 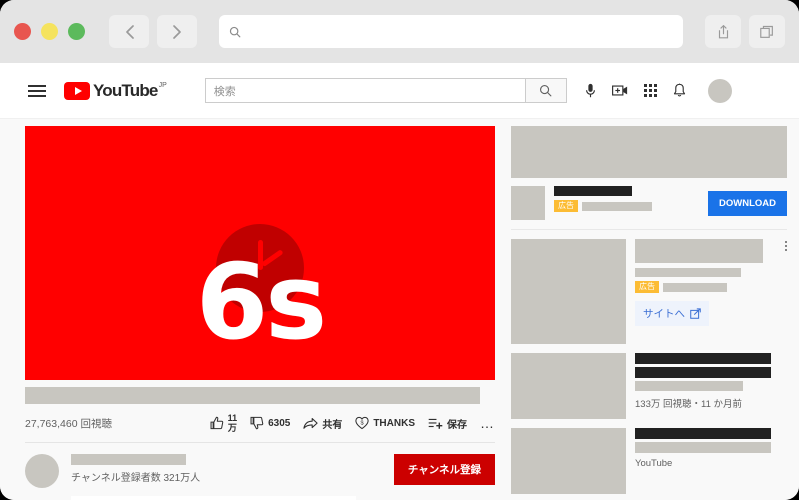 What do you see at coordinates (658, 90) in the screenshot?
I see `header-actions` at bounding box center [658, 90].